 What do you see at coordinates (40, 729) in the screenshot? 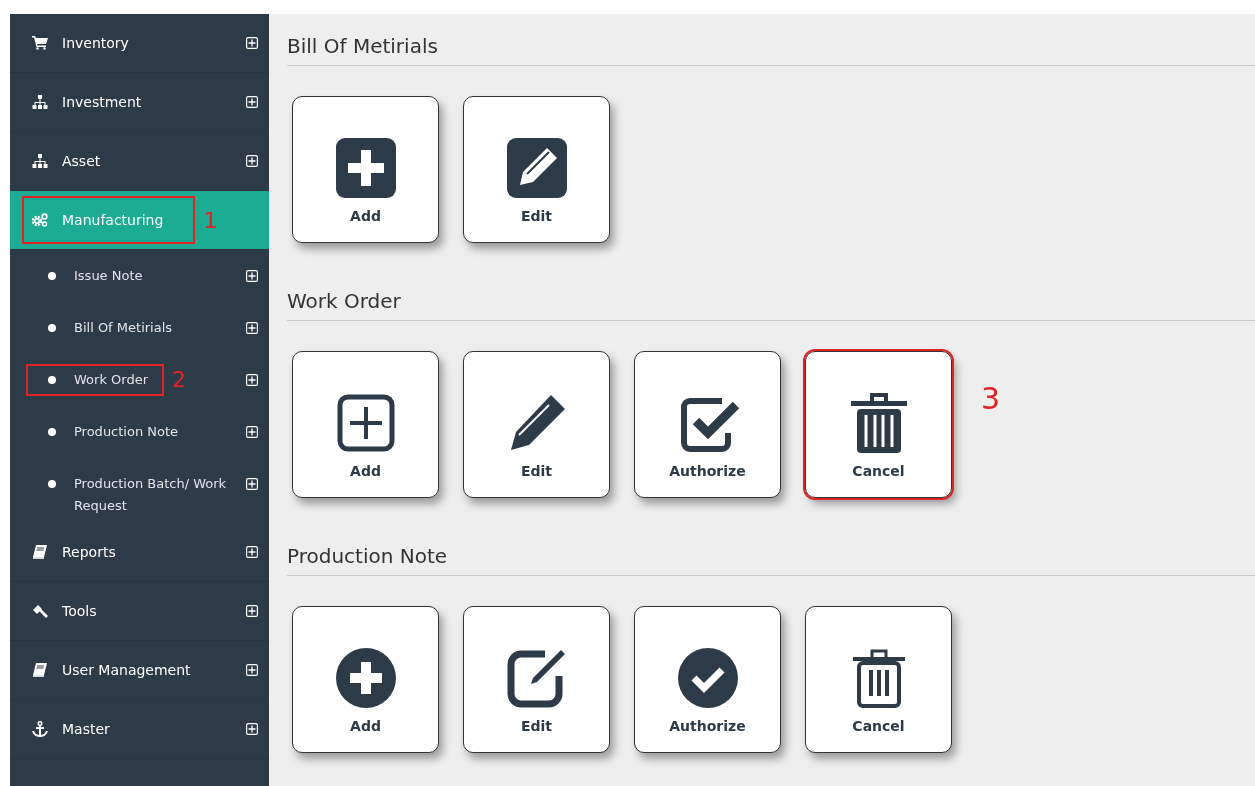
I see `anchor-icon` at bounding box center [40, 729].